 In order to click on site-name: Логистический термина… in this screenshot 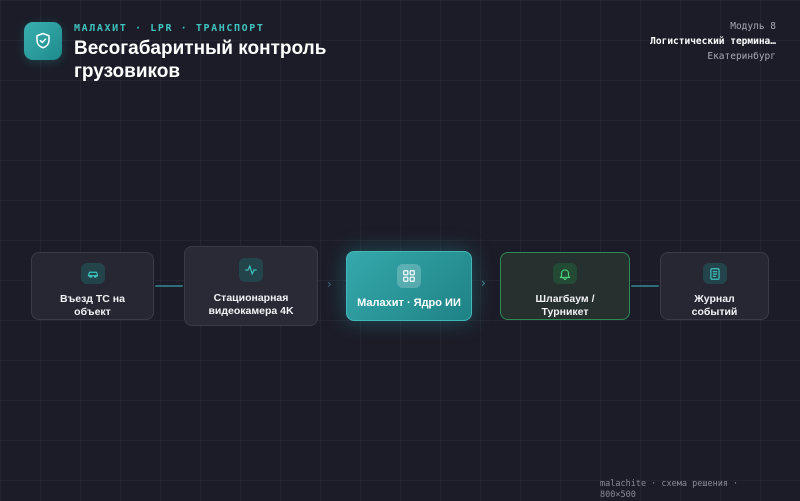, I will do `click(713, 41)`.